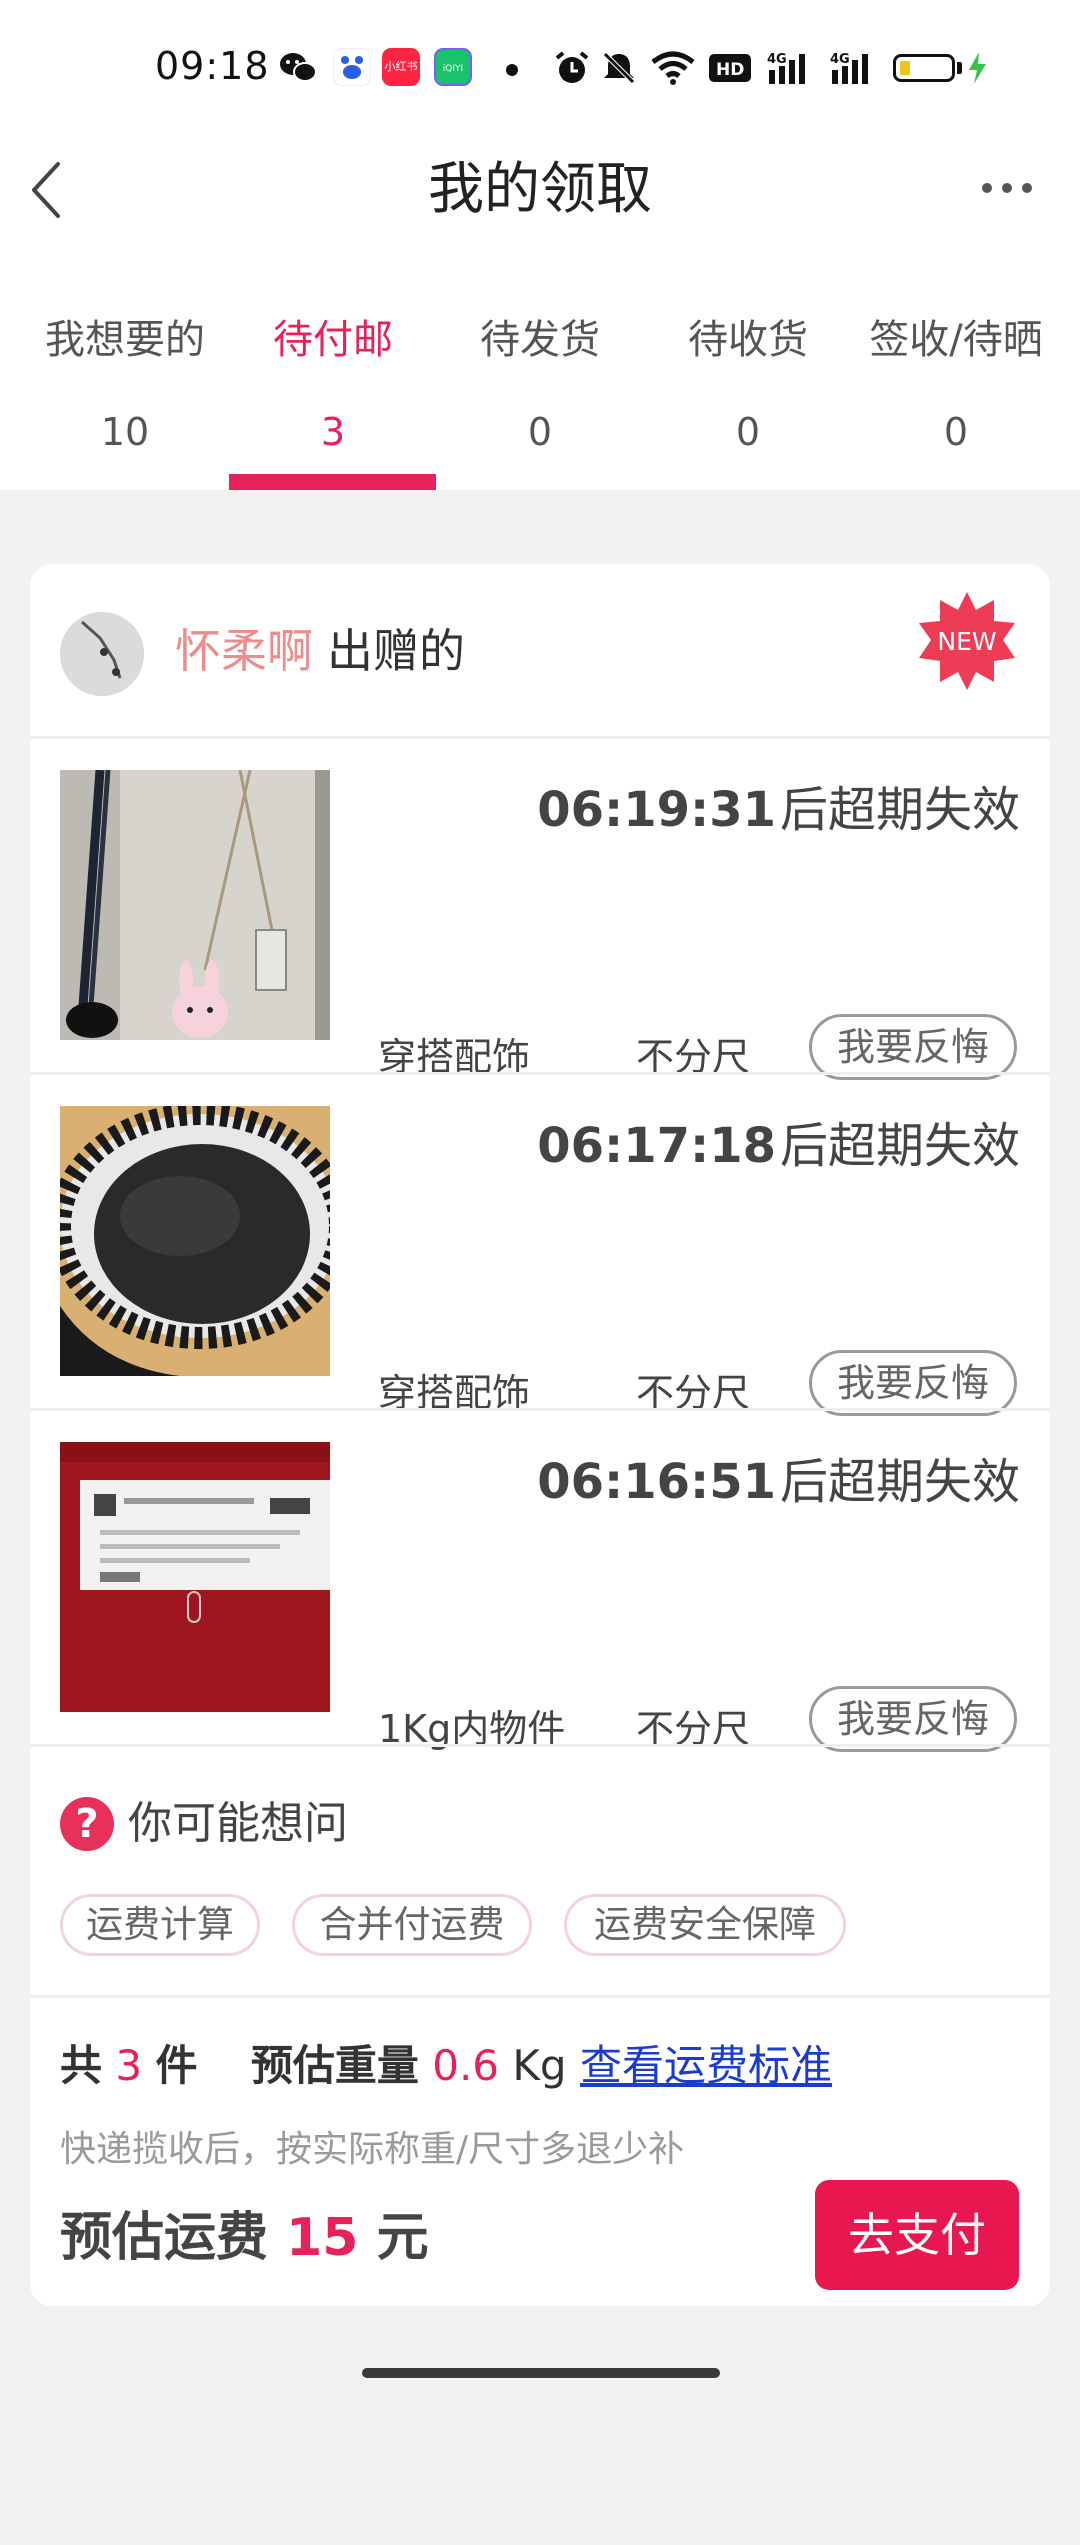 Image resolution: width=1080 pixels, height=2545 pixels. I want to click on countdown-time: 06:16:51, so click(656, 1482).